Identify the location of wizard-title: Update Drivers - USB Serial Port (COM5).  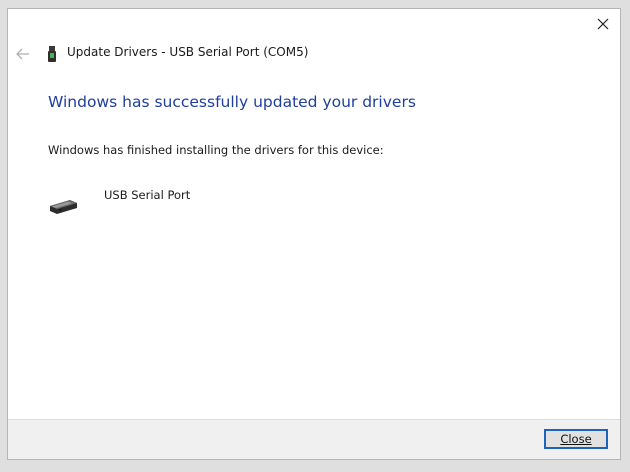
(188, 52).